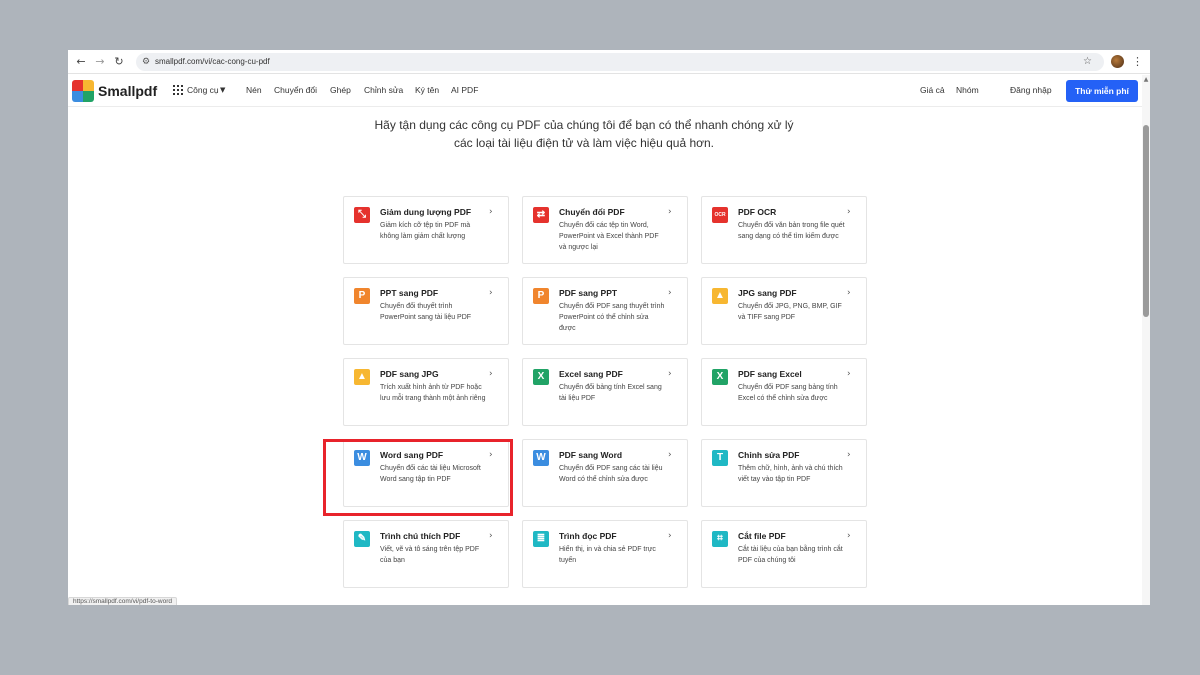 The width and height of the screenshot is (1200, 675). What do you see at coordinates (122, 601) in the screenshot?
I see `status-bar-url: https://smallpdf.com/vi/pdf-to-word` at bounding box center [122, 601].